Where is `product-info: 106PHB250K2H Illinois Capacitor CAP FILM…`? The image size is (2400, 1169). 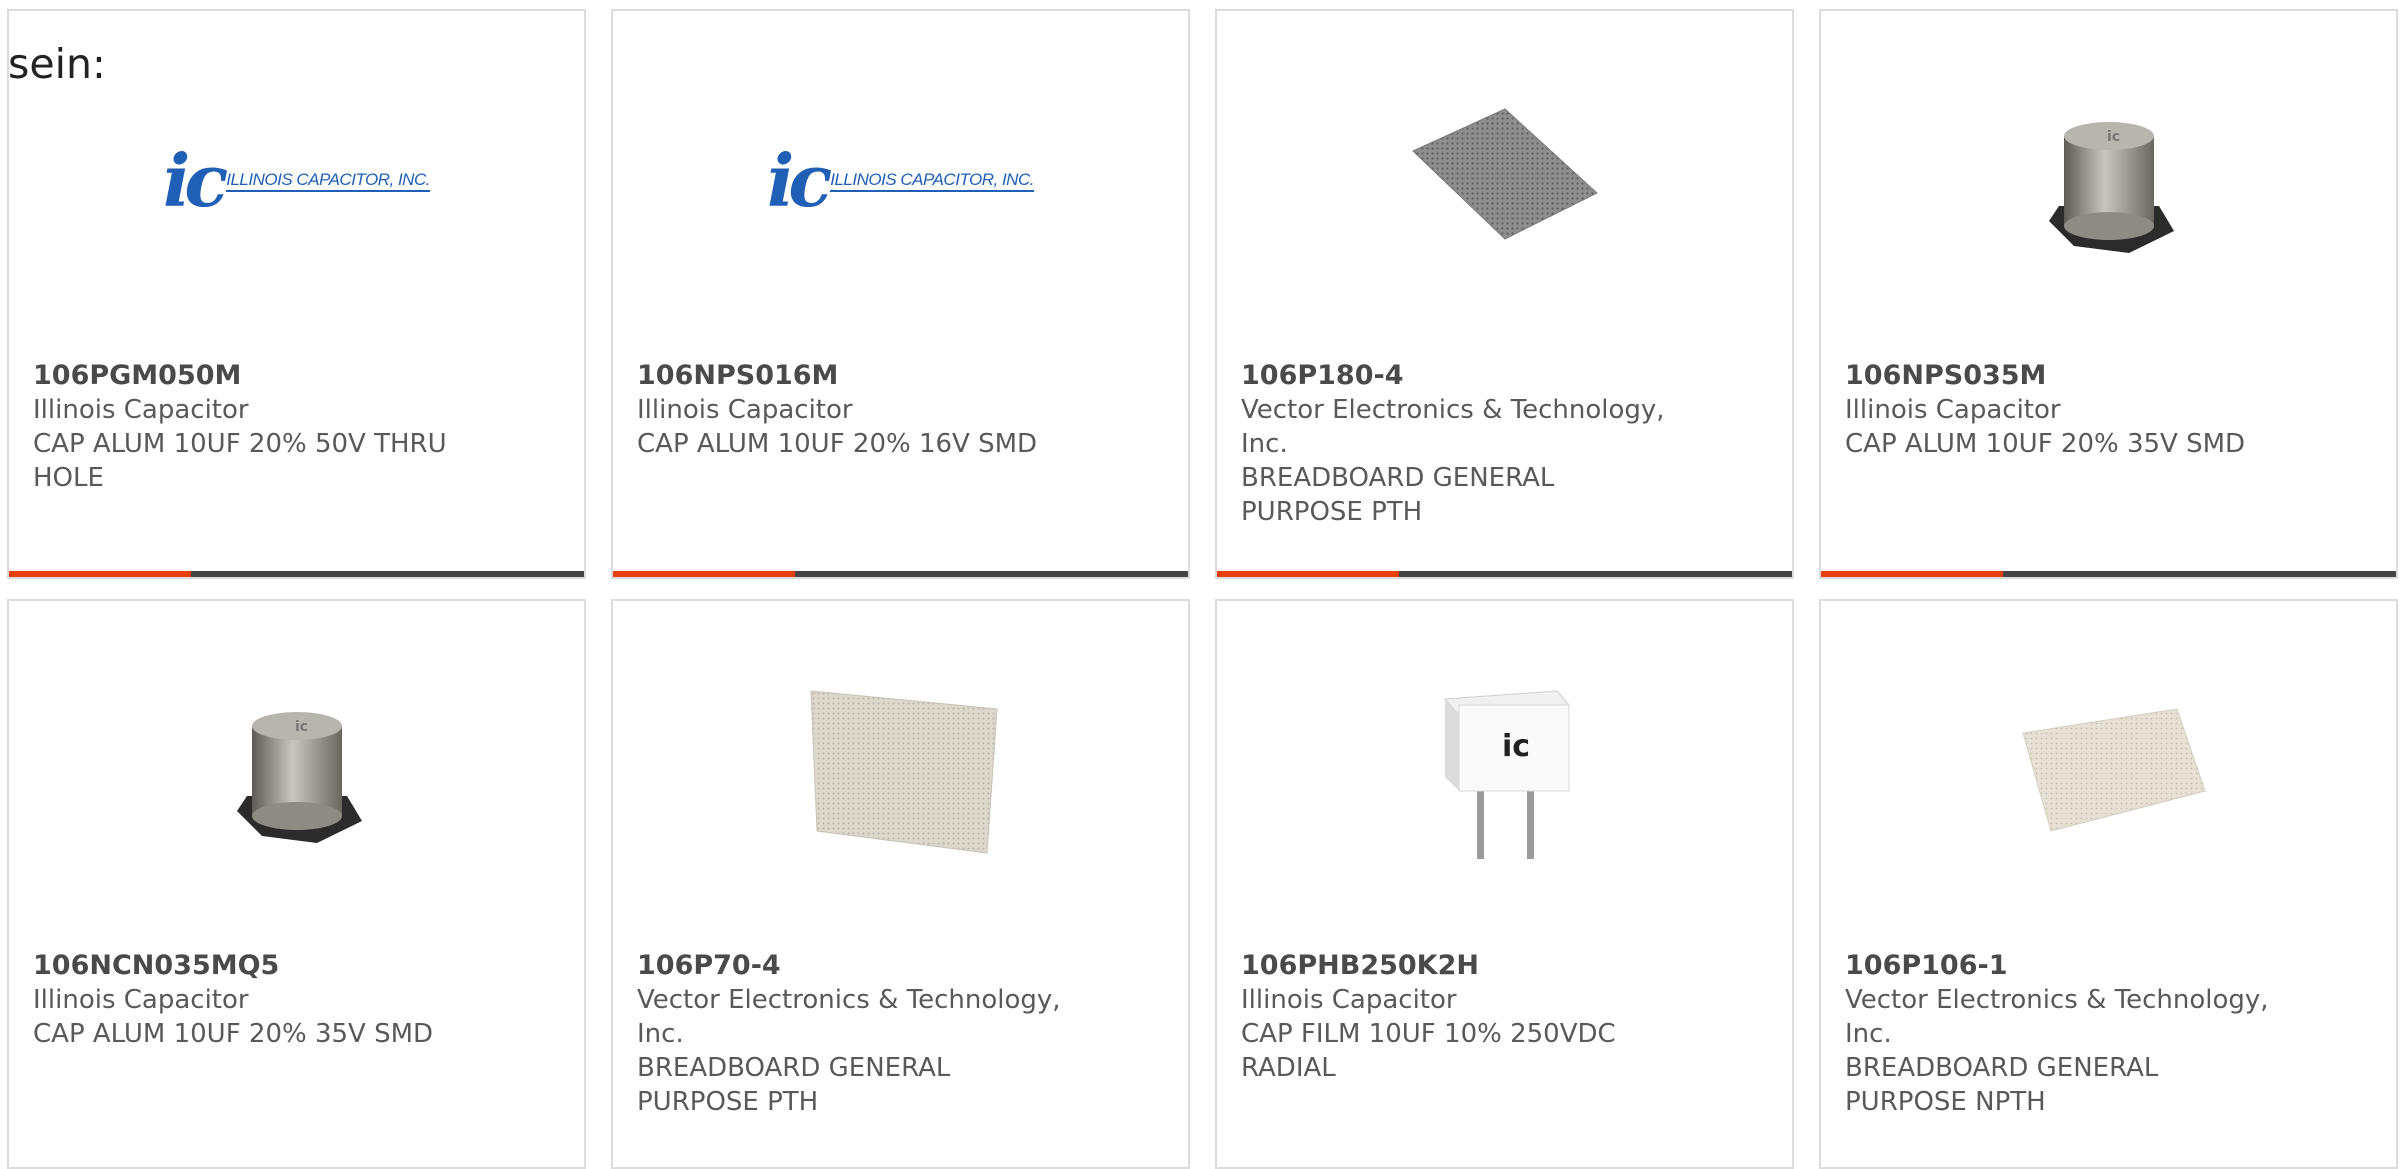
product-info: 106PHB250K2H Illinois Capacitor CAP FILM… is located at coordinates (1466, 1017).